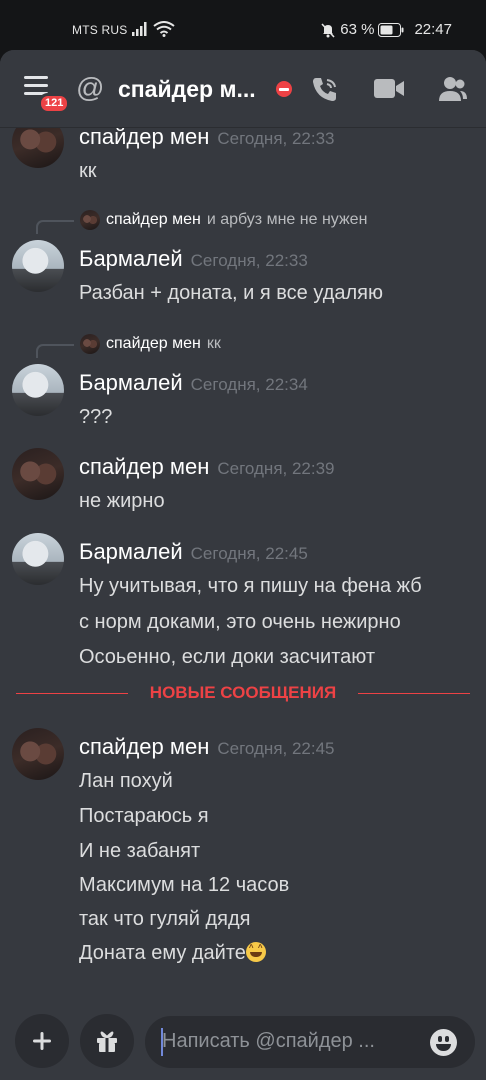  I want to click on message-text: Лан похуй, so click(126, 781).